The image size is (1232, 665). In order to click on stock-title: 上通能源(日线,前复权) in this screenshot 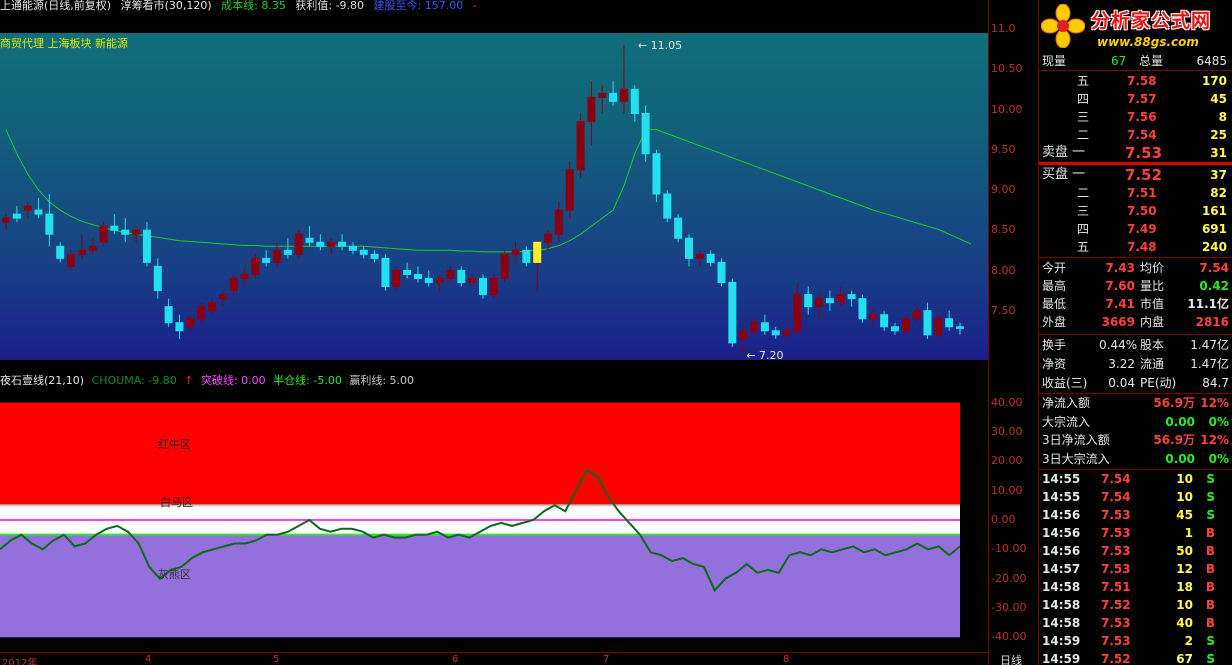, I will do `click(55, 6)`.